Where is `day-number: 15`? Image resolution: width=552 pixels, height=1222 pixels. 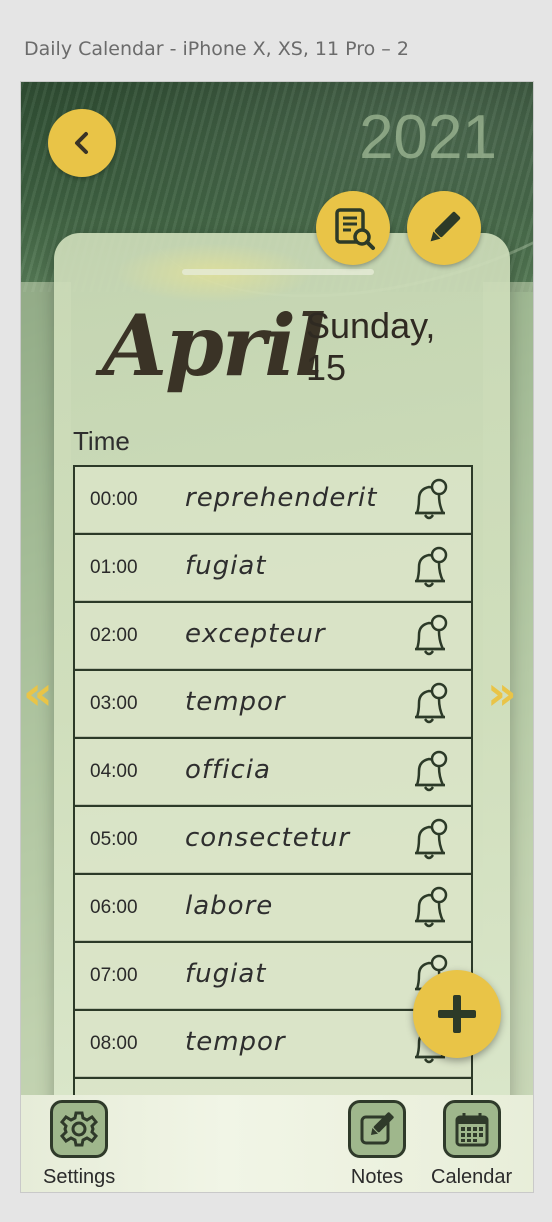
day-number: 15 is located at coordinates (326, 367).